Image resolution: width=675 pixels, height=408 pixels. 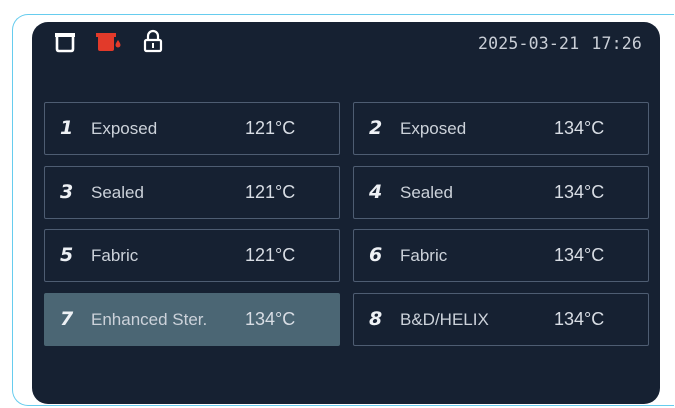 I want to click on time-display: 17:26, so click(x=616, y=43).